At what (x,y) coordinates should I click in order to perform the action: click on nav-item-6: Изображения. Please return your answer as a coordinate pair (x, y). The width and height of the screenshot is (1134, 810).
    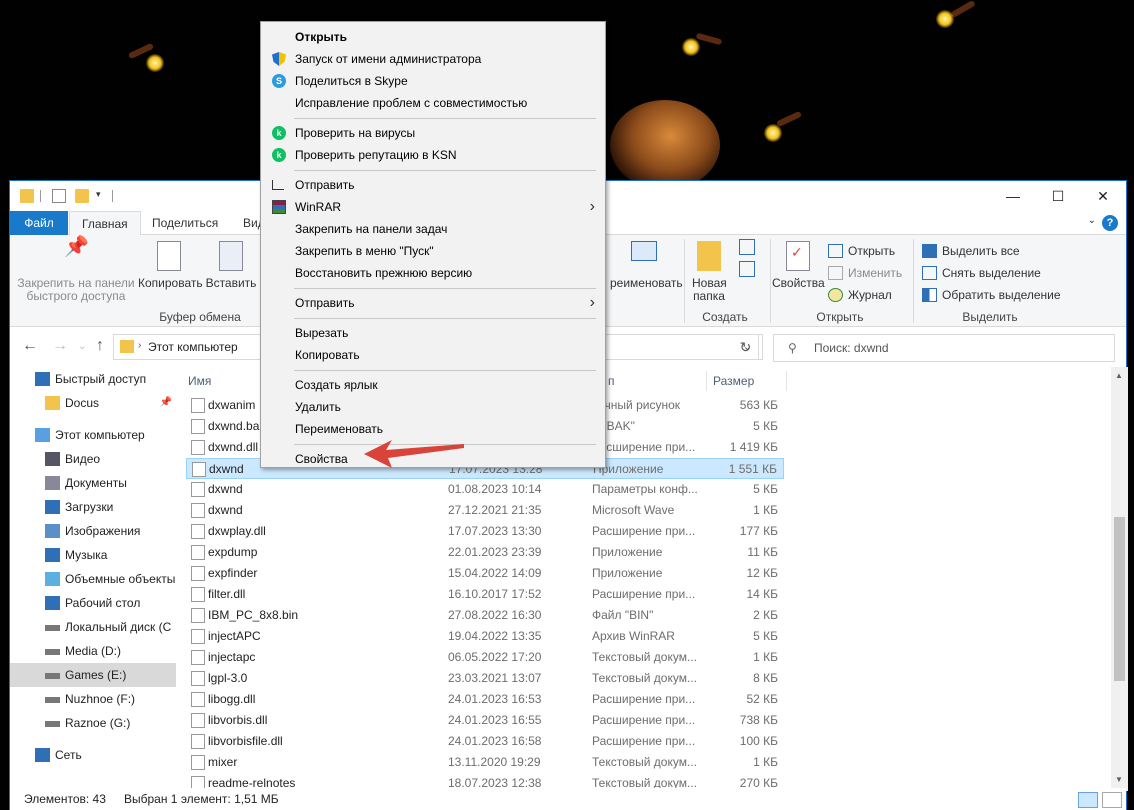
    Looking at the image, I should click on (93, 531).